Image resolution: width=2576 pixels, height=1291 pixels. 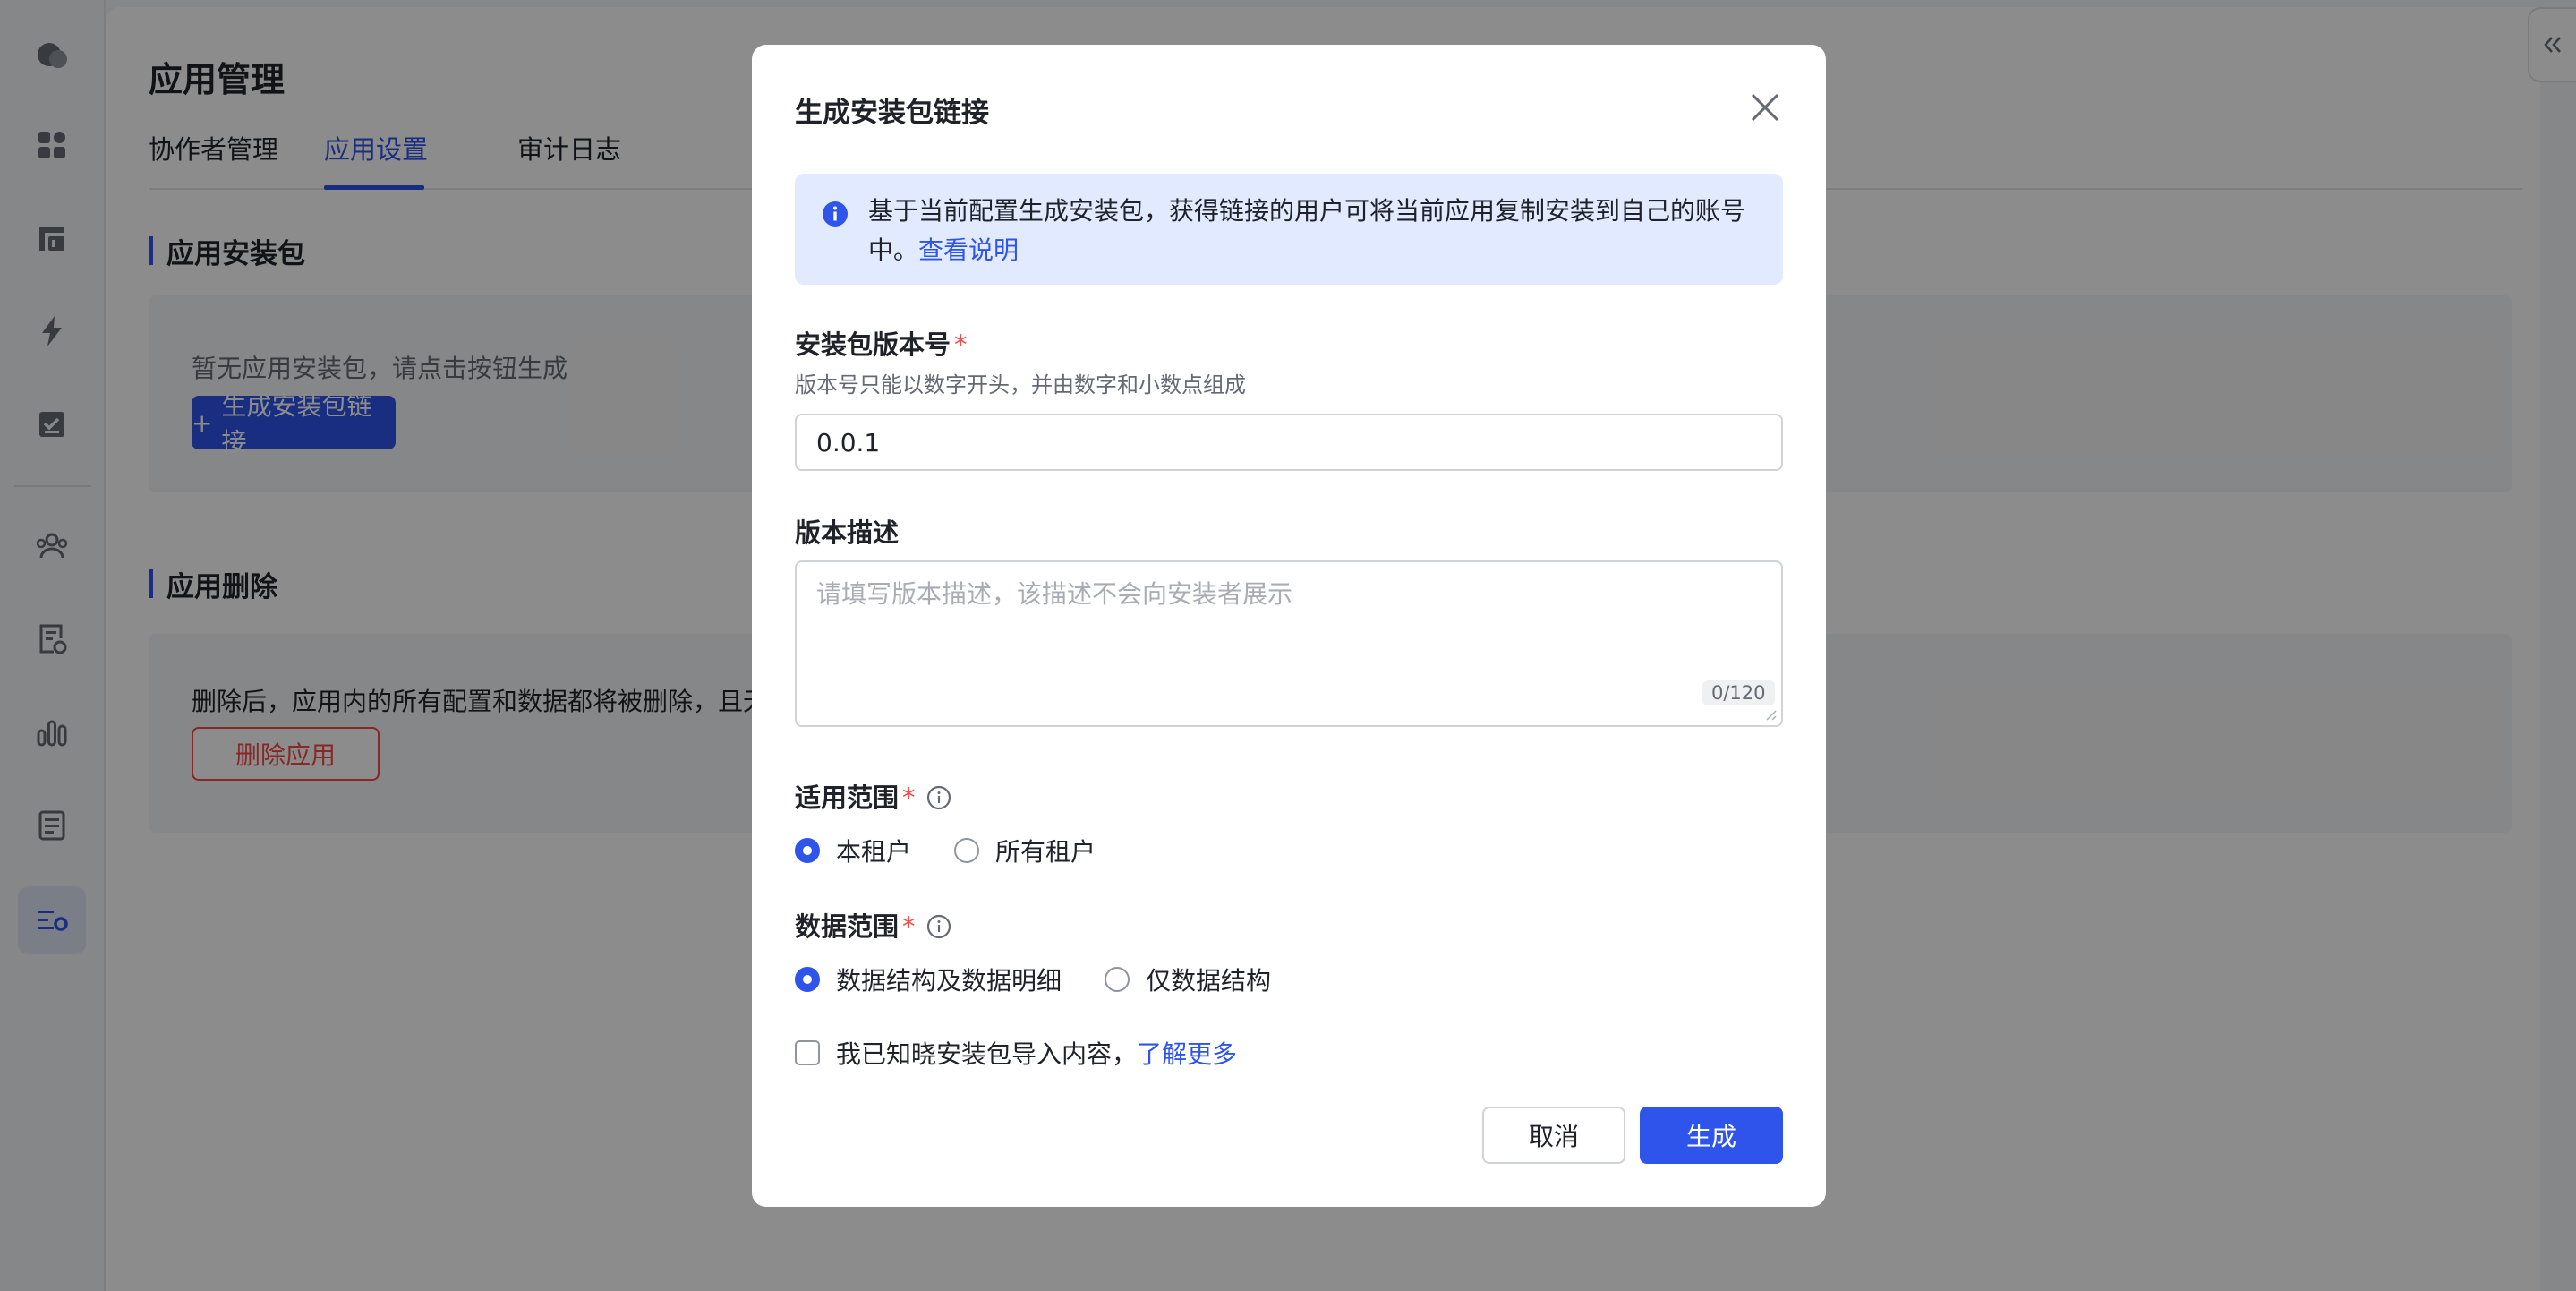 What do you see at coordinates (1770, 714) in the screenshot?
I see `resize-handle-icon` at bounding box center [1770, 714].